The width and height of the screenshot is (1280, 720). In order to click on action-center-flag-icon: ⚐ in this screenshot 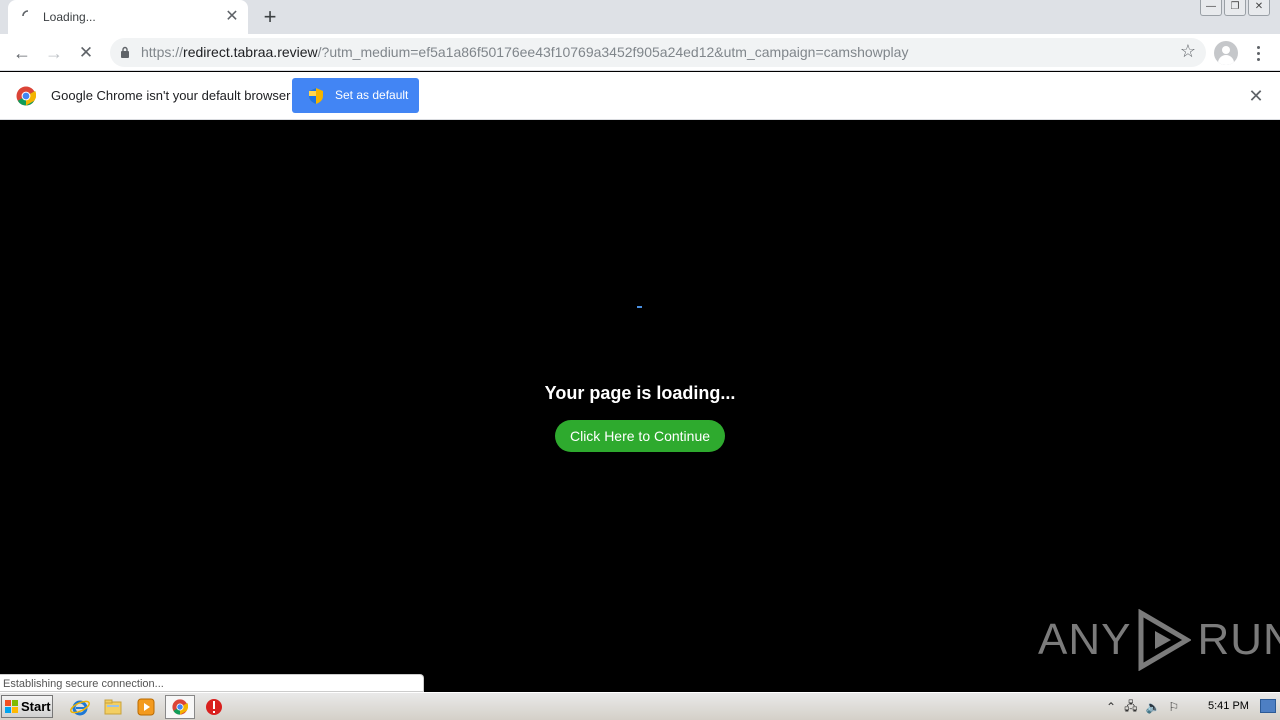, I will do `click(1173, 707)`.